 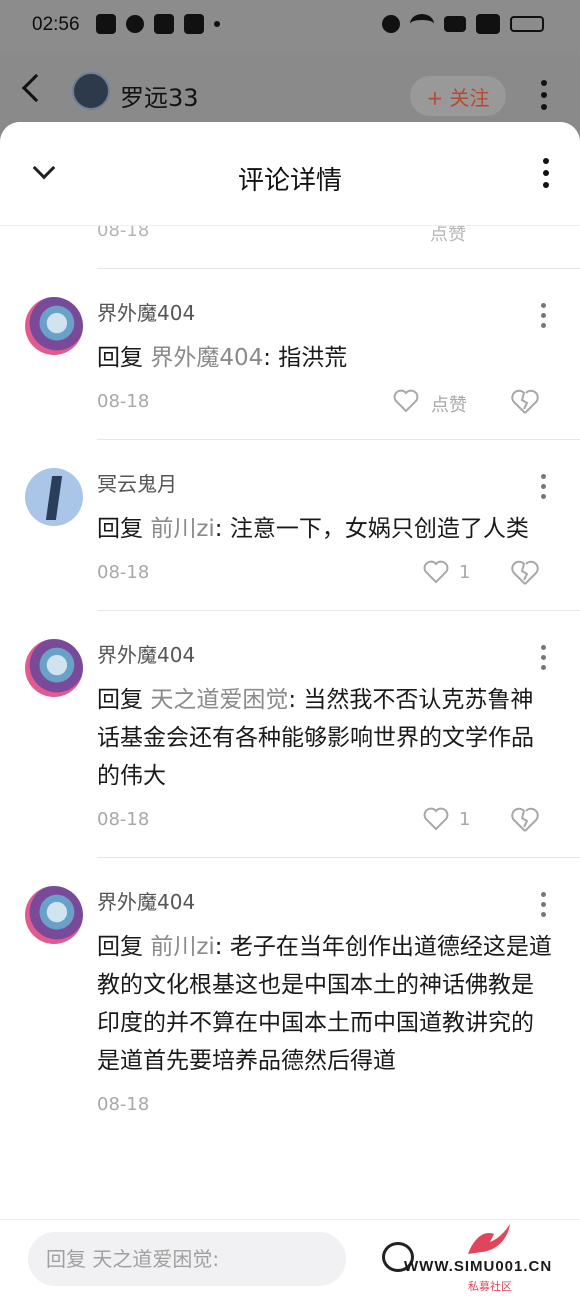 I want to click on baidu-icon, so click(x=164, y=24).